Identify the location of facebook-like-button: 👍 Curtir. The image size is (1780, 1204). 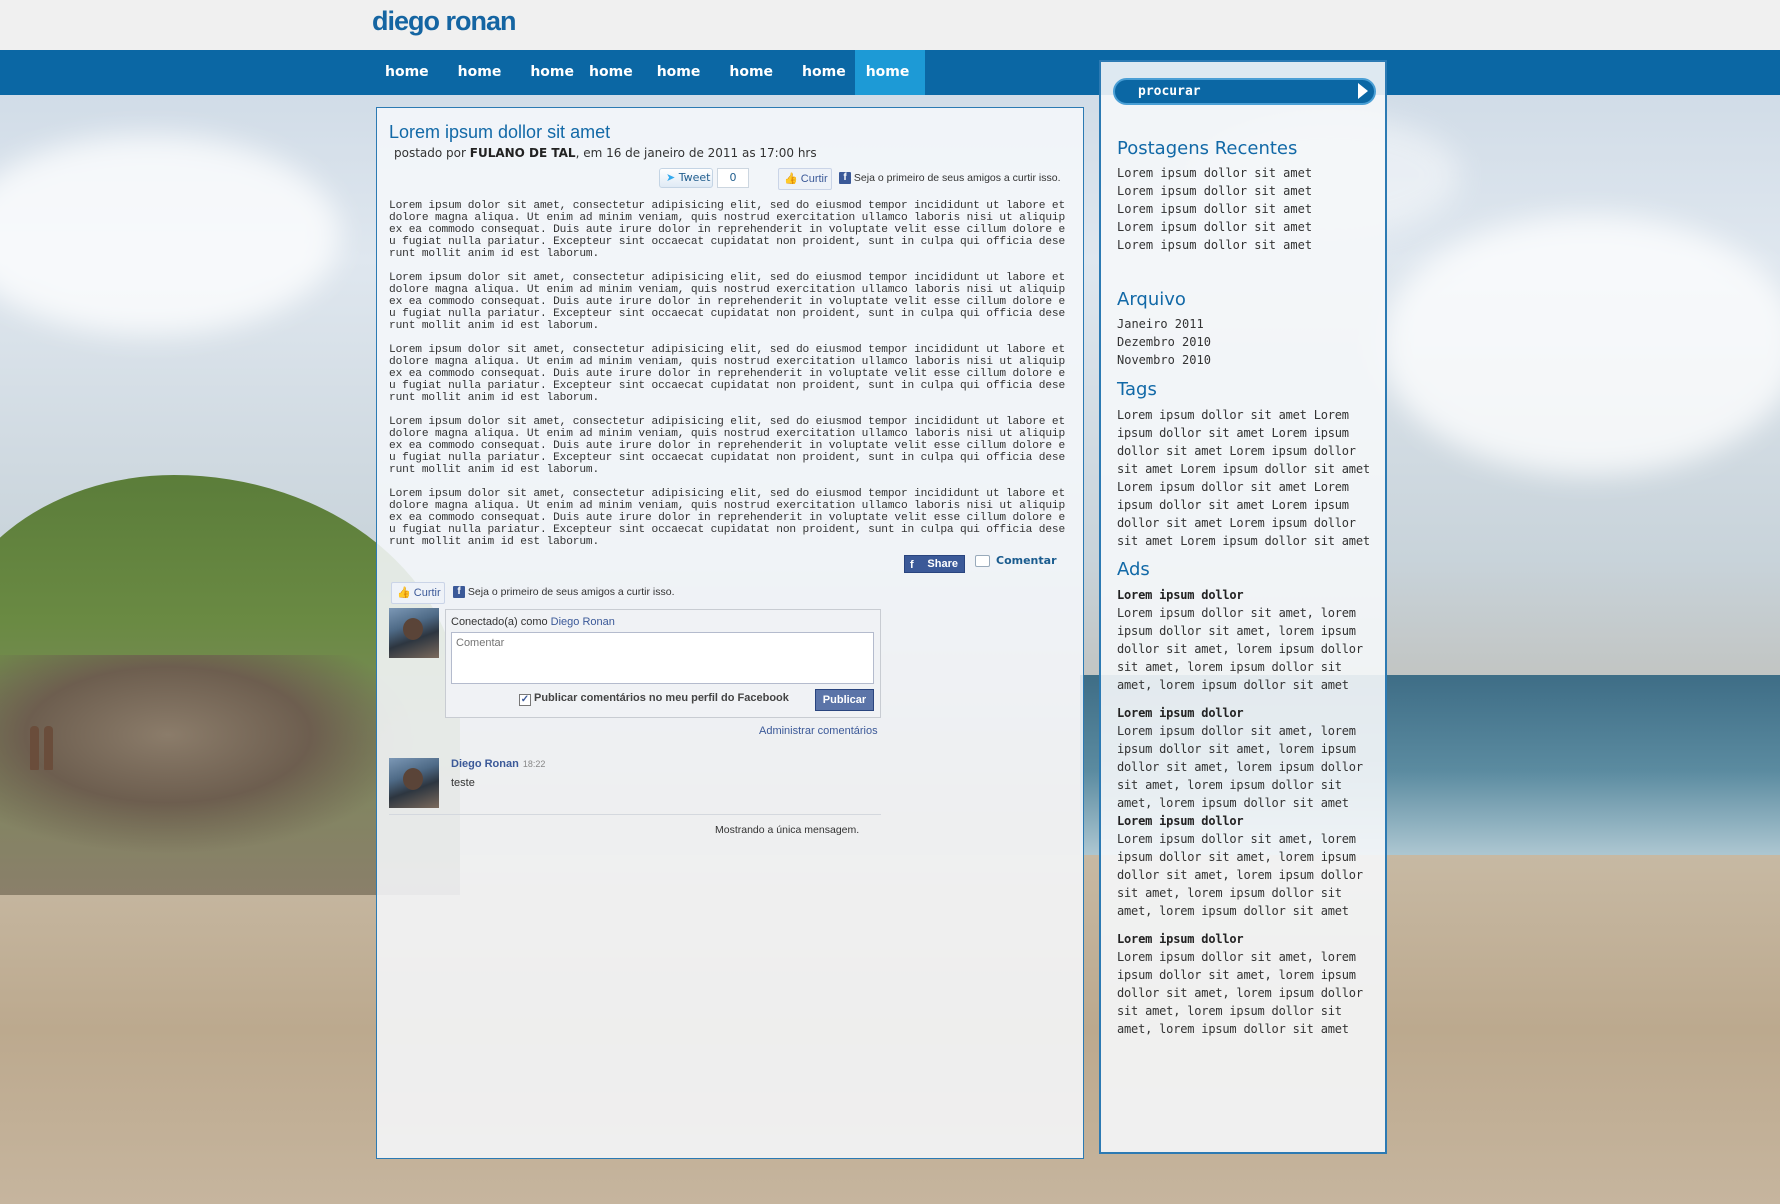
(805, 179).